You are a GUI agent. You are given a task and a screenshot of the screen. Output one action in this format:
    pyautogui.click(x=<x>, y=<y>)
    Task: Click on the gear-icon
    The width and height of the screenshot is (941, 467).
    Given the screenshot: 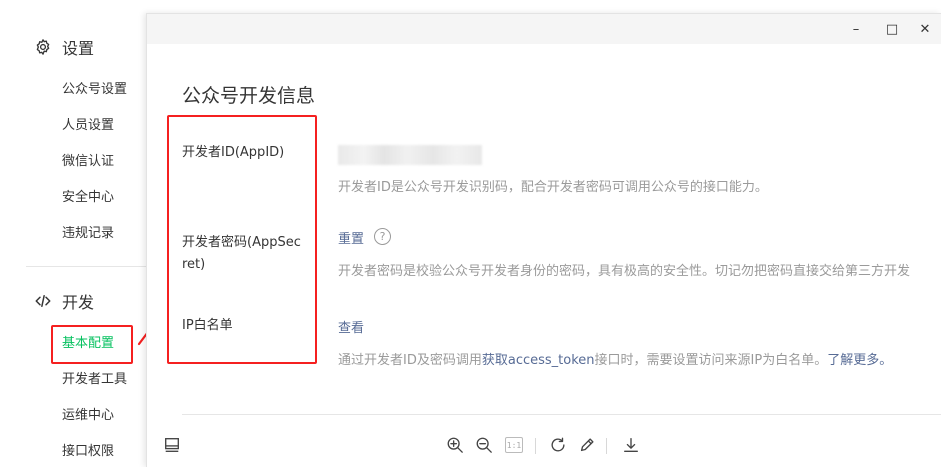 What is the action you would take?
    pyautogui.click(x=43, y=47)
    